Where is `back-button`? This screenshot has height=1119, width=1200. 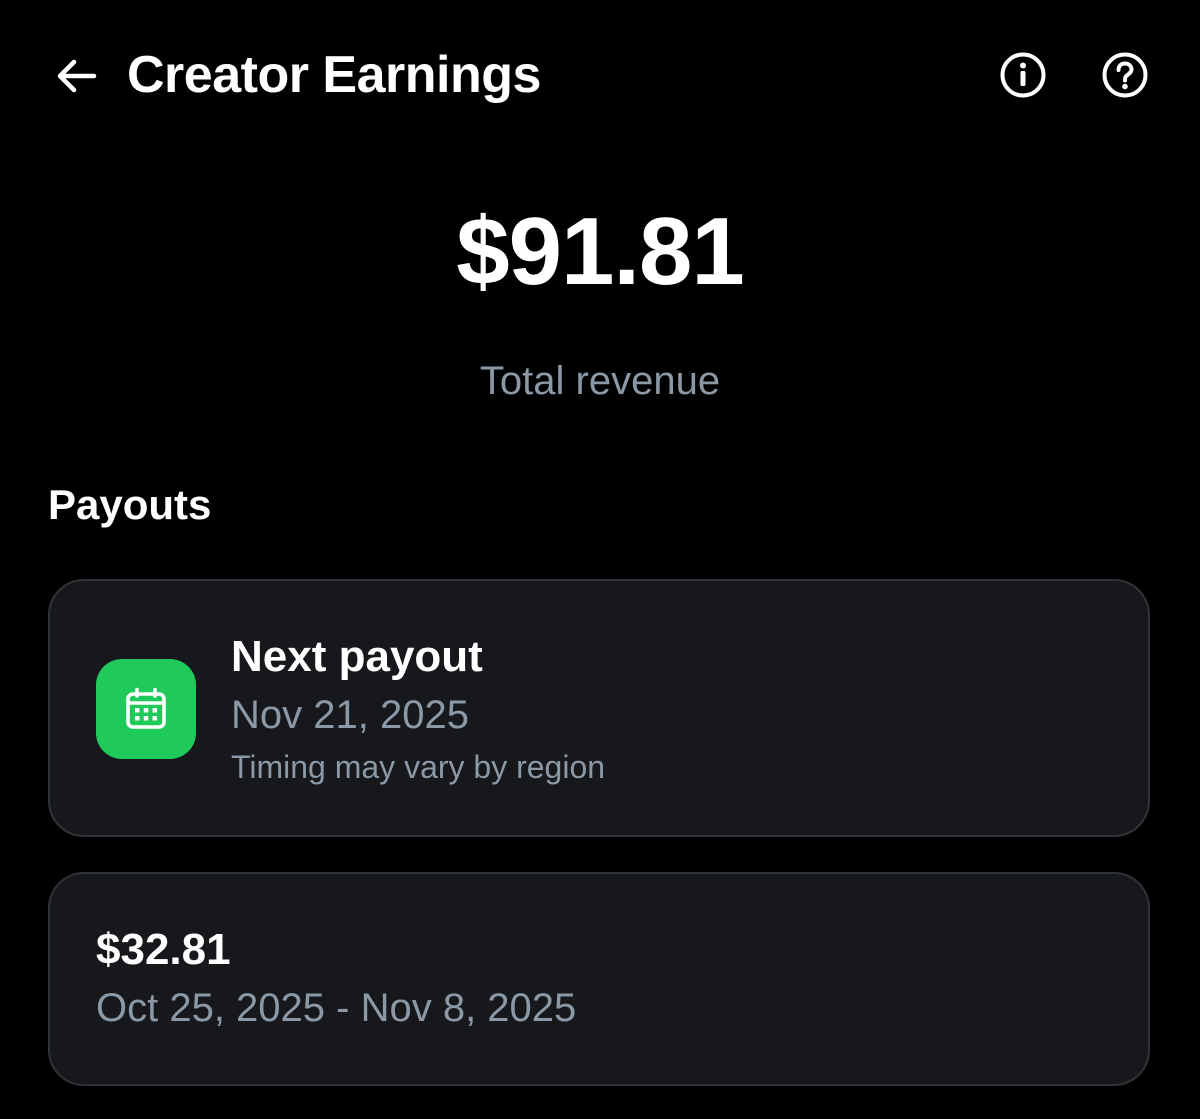 back-button is located at coordinates (76, 76).